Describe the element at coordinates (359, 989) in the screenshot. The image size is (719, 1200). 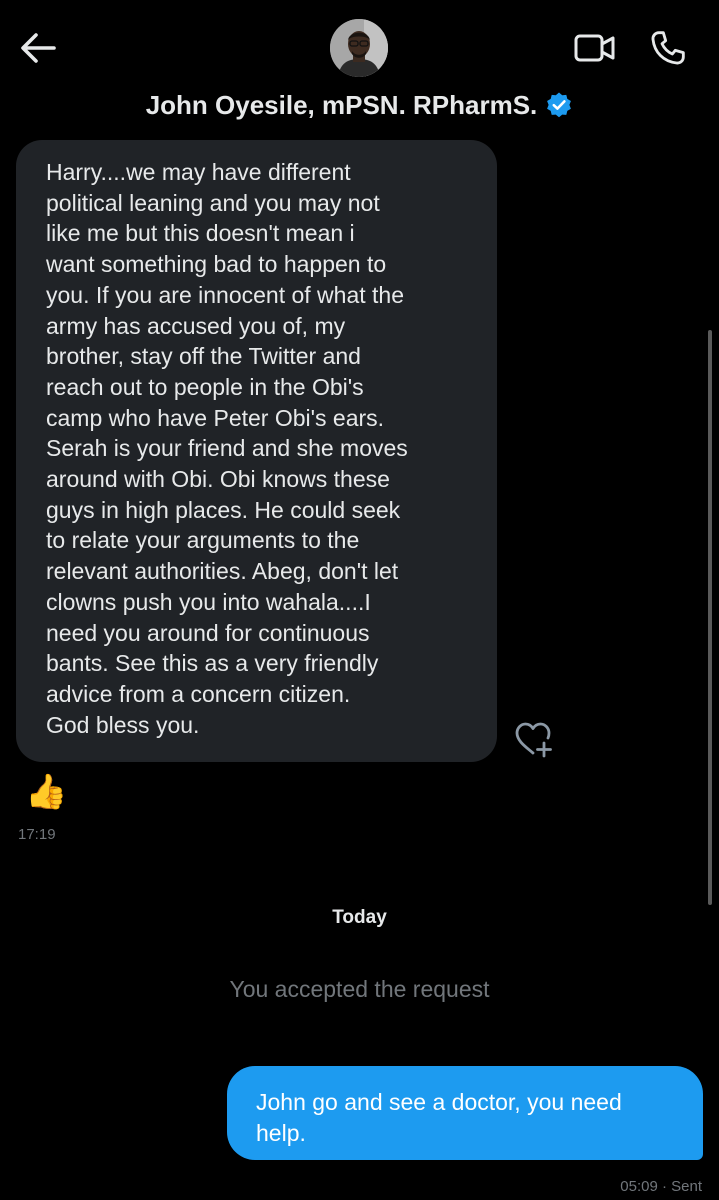
I see `request-accepted-notice: You accepted the request` at that location.